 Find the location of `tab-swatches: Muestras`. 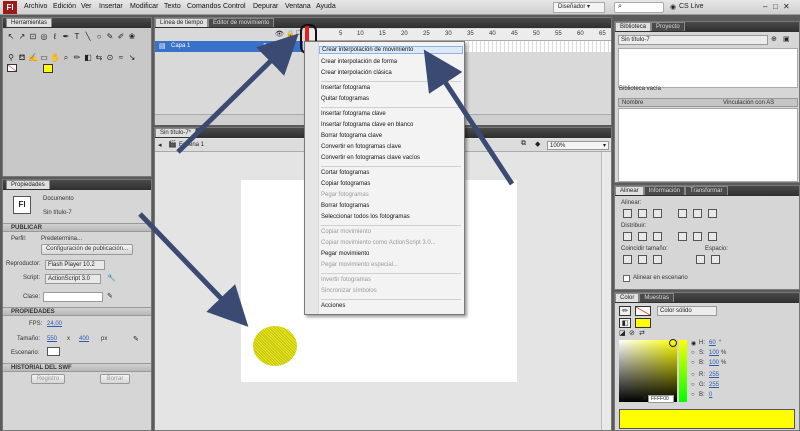

tab-swatches: Muestras is located at coordinates (657, 297).